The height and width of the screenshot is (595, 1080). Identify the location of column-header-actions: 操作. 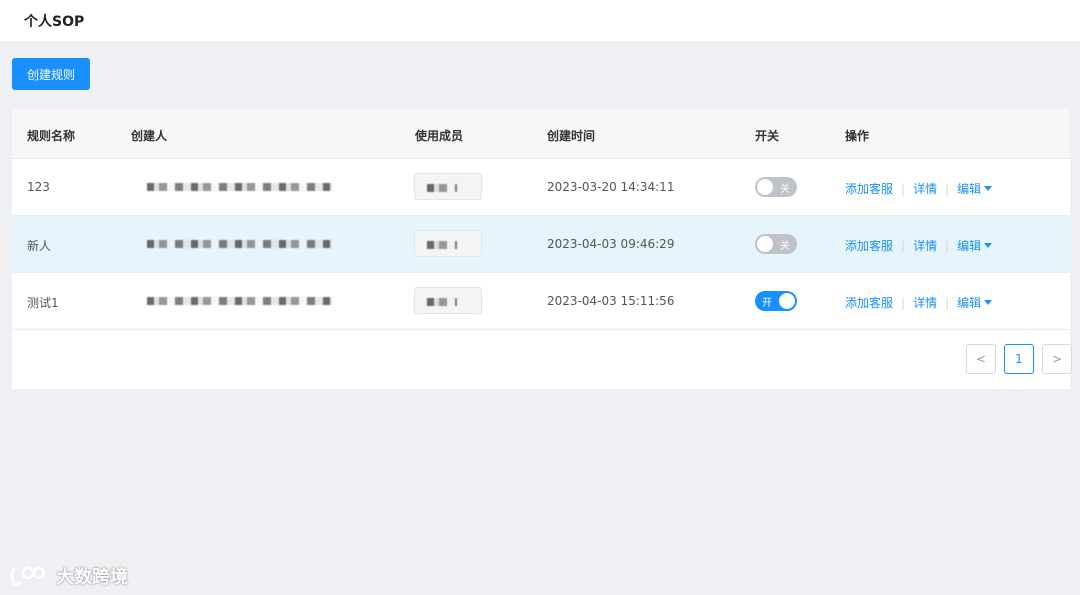
(857, 136).